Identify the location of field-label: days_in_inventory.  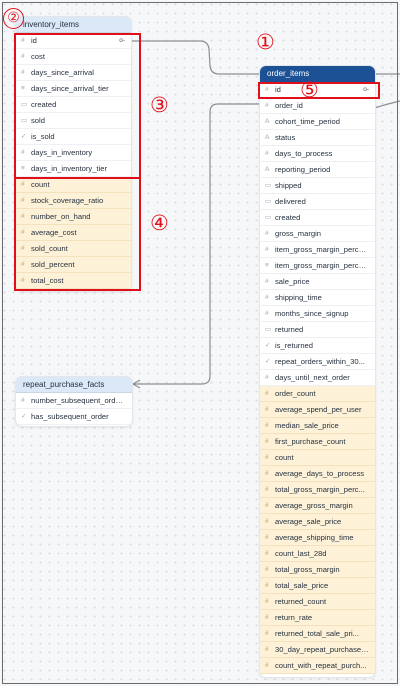
(62, 152).